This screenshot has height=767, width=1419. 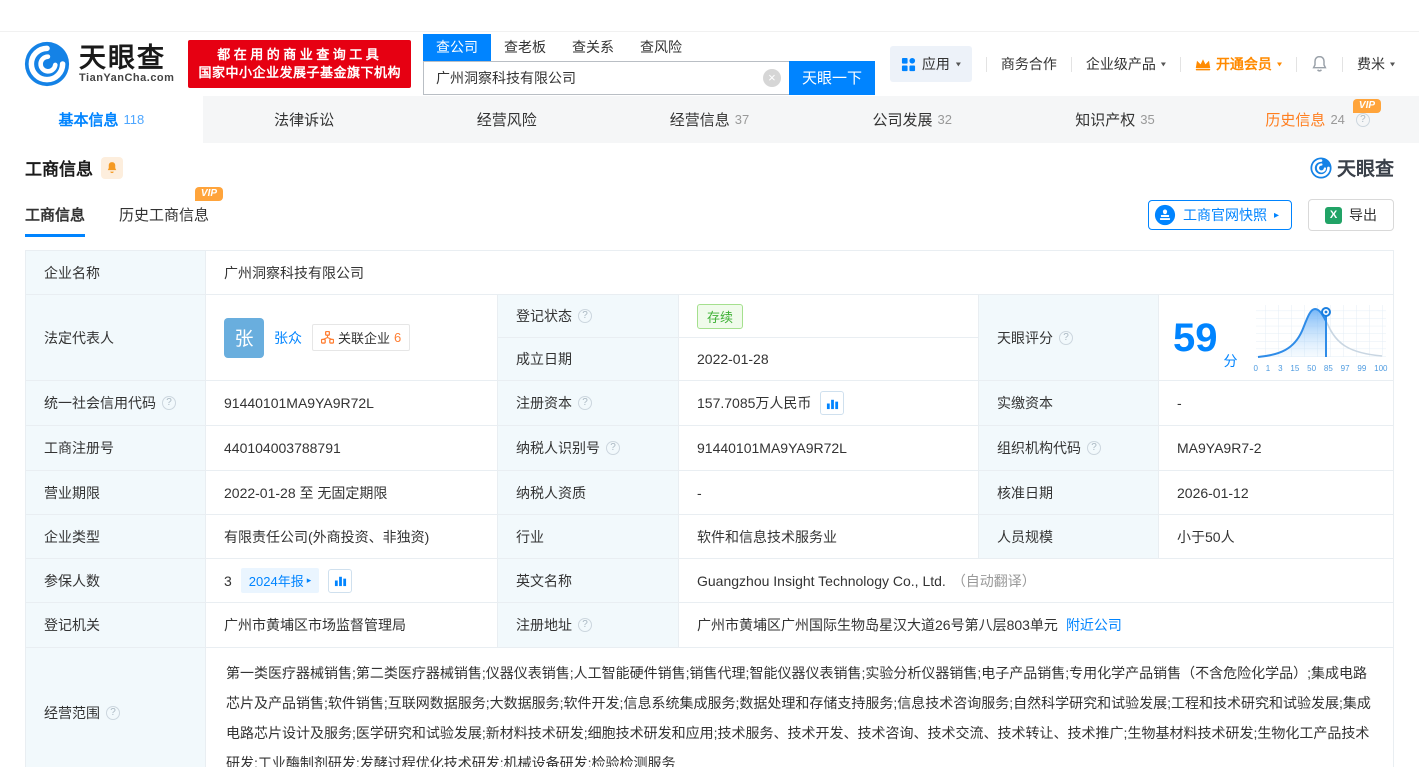 I want to click on search-input, so click(x=599, y=77).